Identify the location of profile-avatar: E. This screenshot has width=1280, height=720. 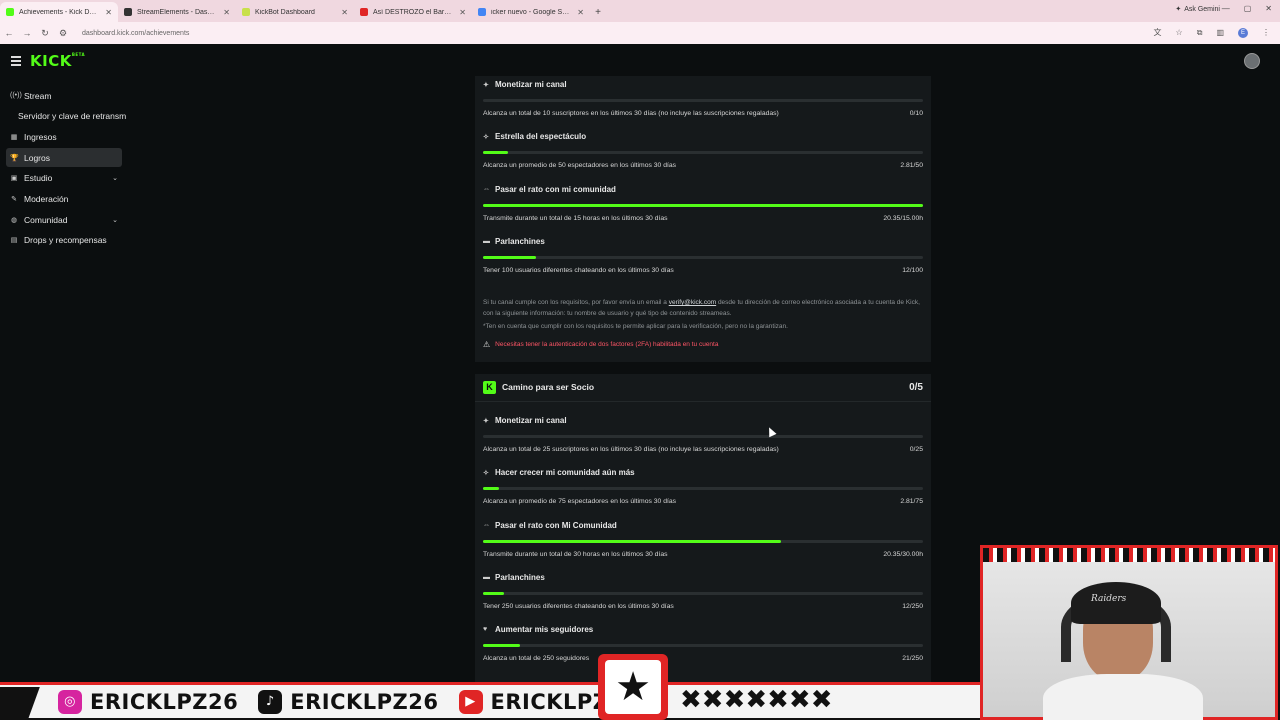
(1243, 32).